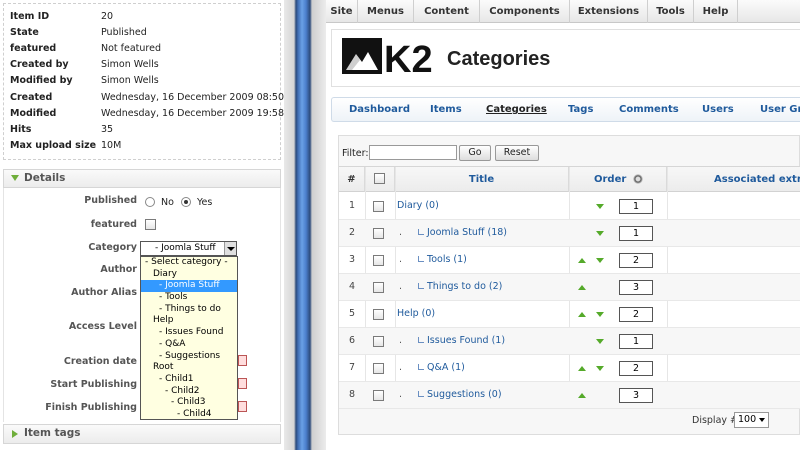  Describe the element at coordinates (517, 153) in the screenshot. I see `reset-button: Reset` at that location.